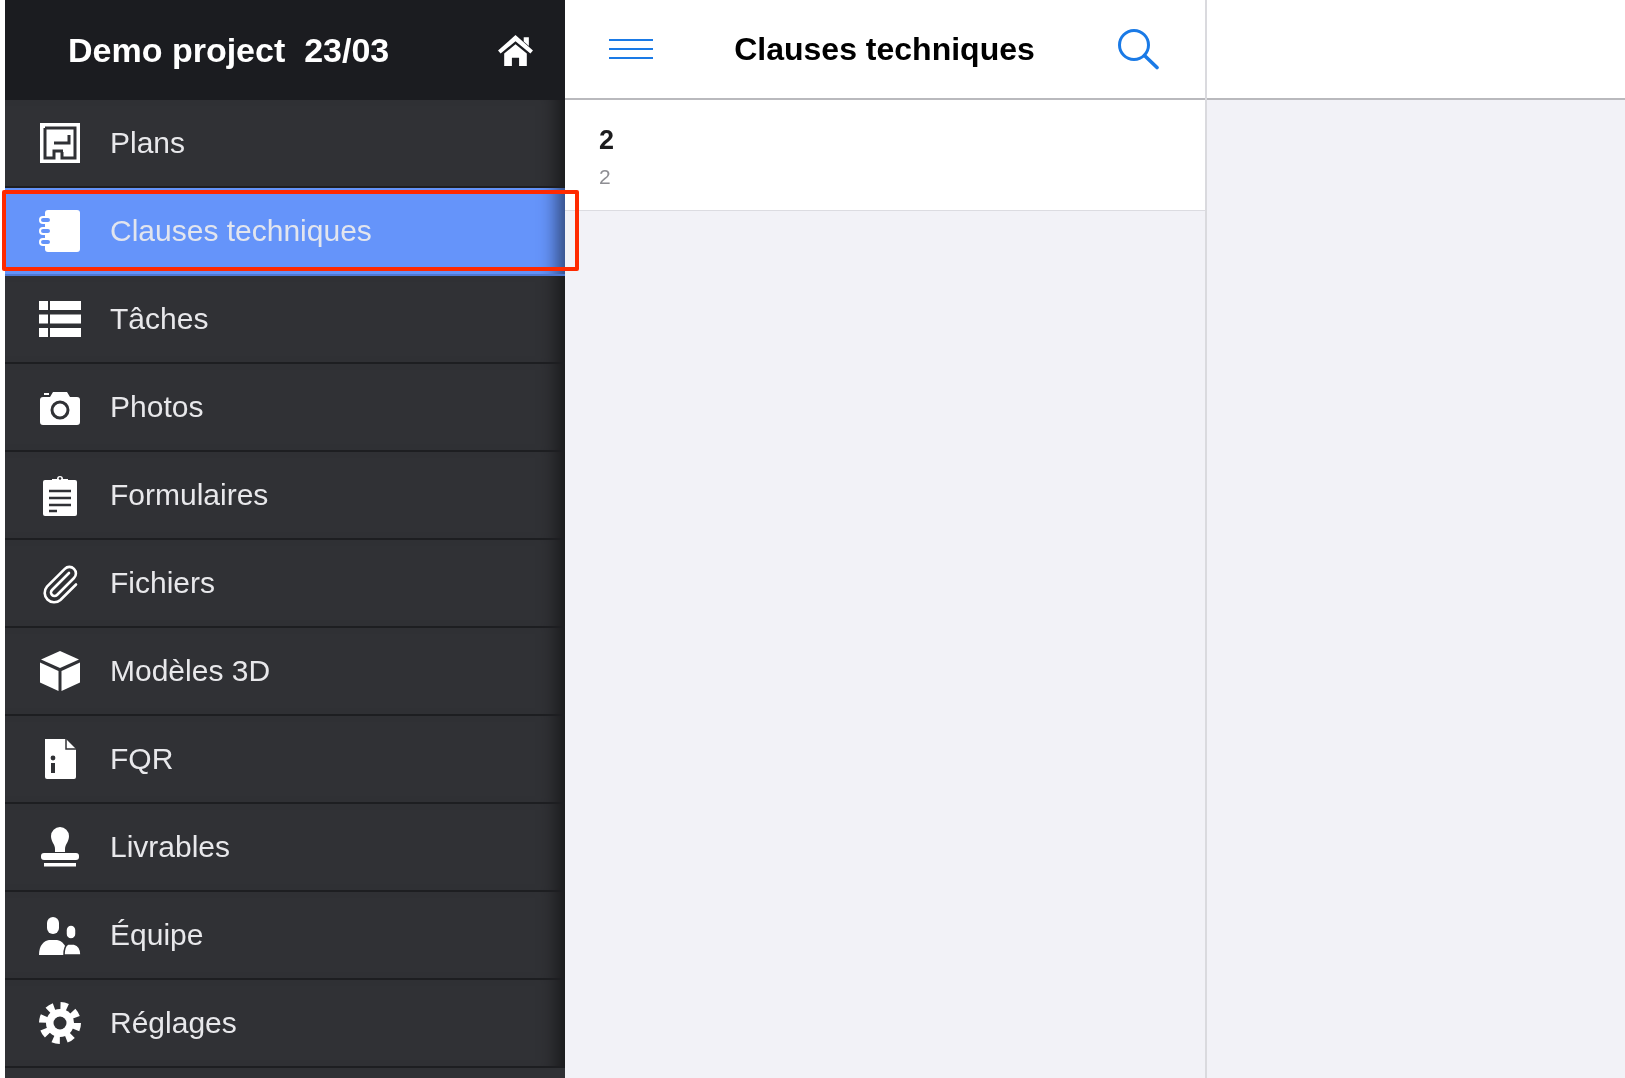 The height and width of the screenshot is (1078, 1625). Describe the element at coordinates (60, 671) in the screenshot. I see `cube-icon` at that location.